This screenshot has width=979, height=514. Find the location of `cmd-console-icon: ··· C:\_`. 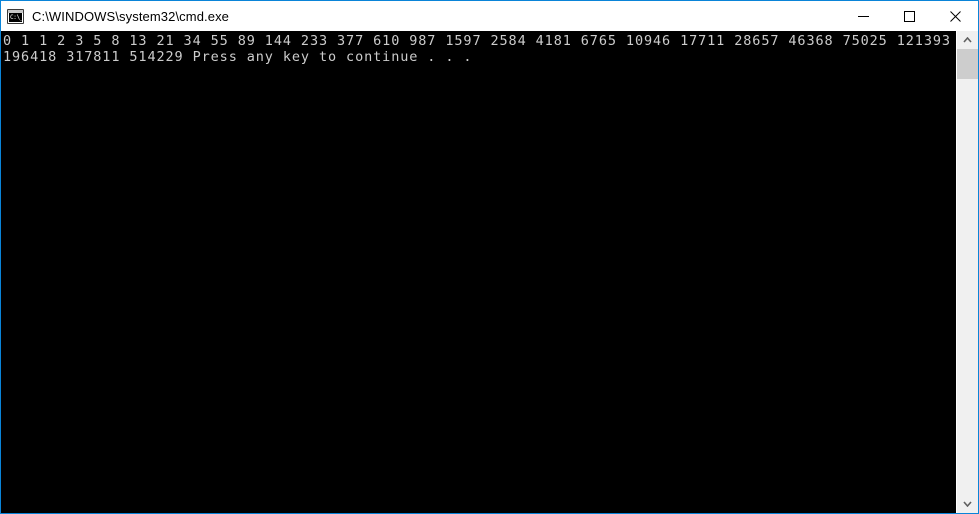

cmd-console-icon: ··· C:\_ is located at coordinates (15, 16).